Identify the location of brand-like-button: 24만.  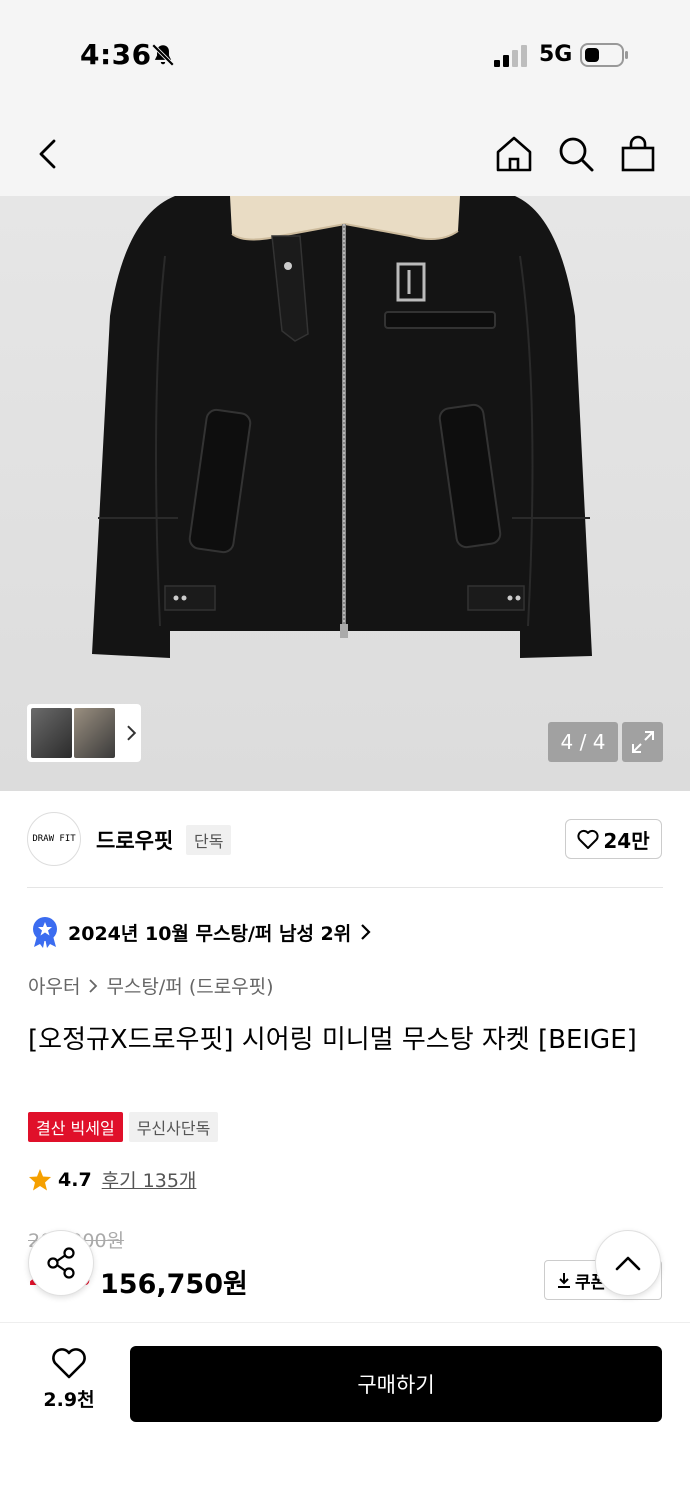
(613, 839).